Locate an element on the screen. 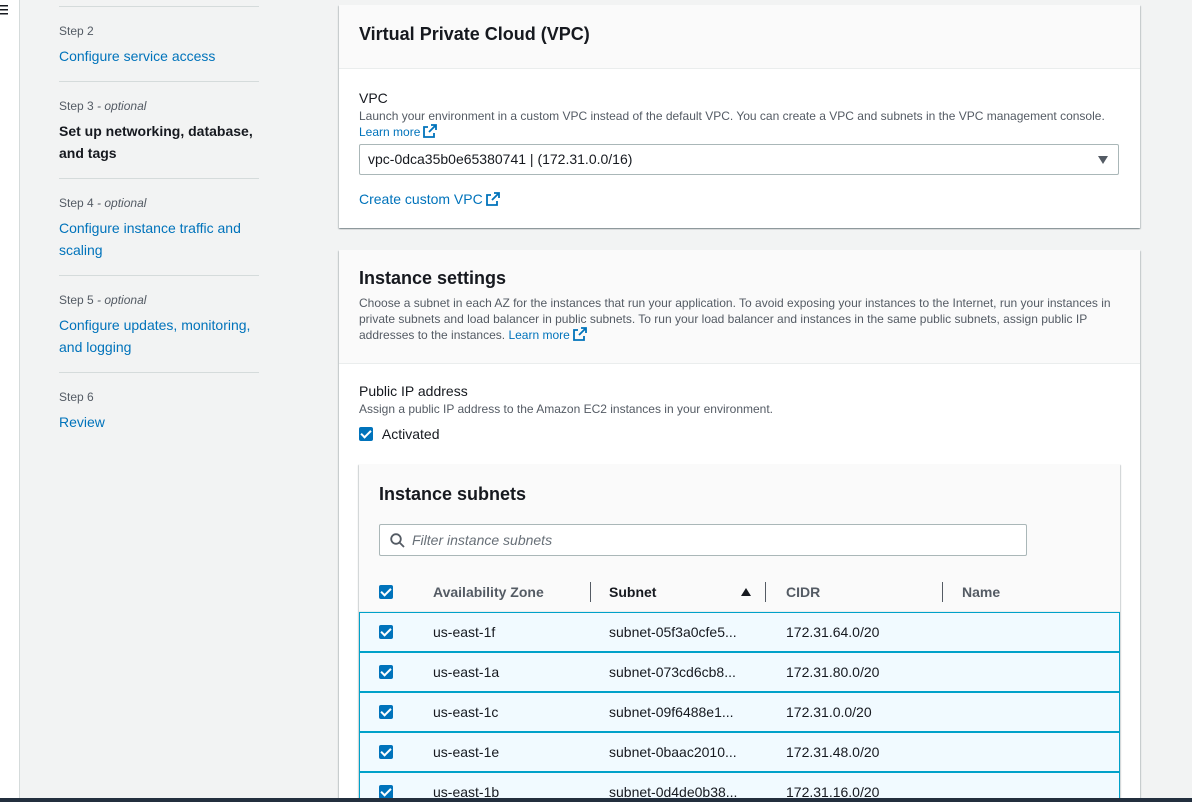 This screenshot has width=1192, height=802. cell-az: us-east-1e is located at coordinates (466, 752).